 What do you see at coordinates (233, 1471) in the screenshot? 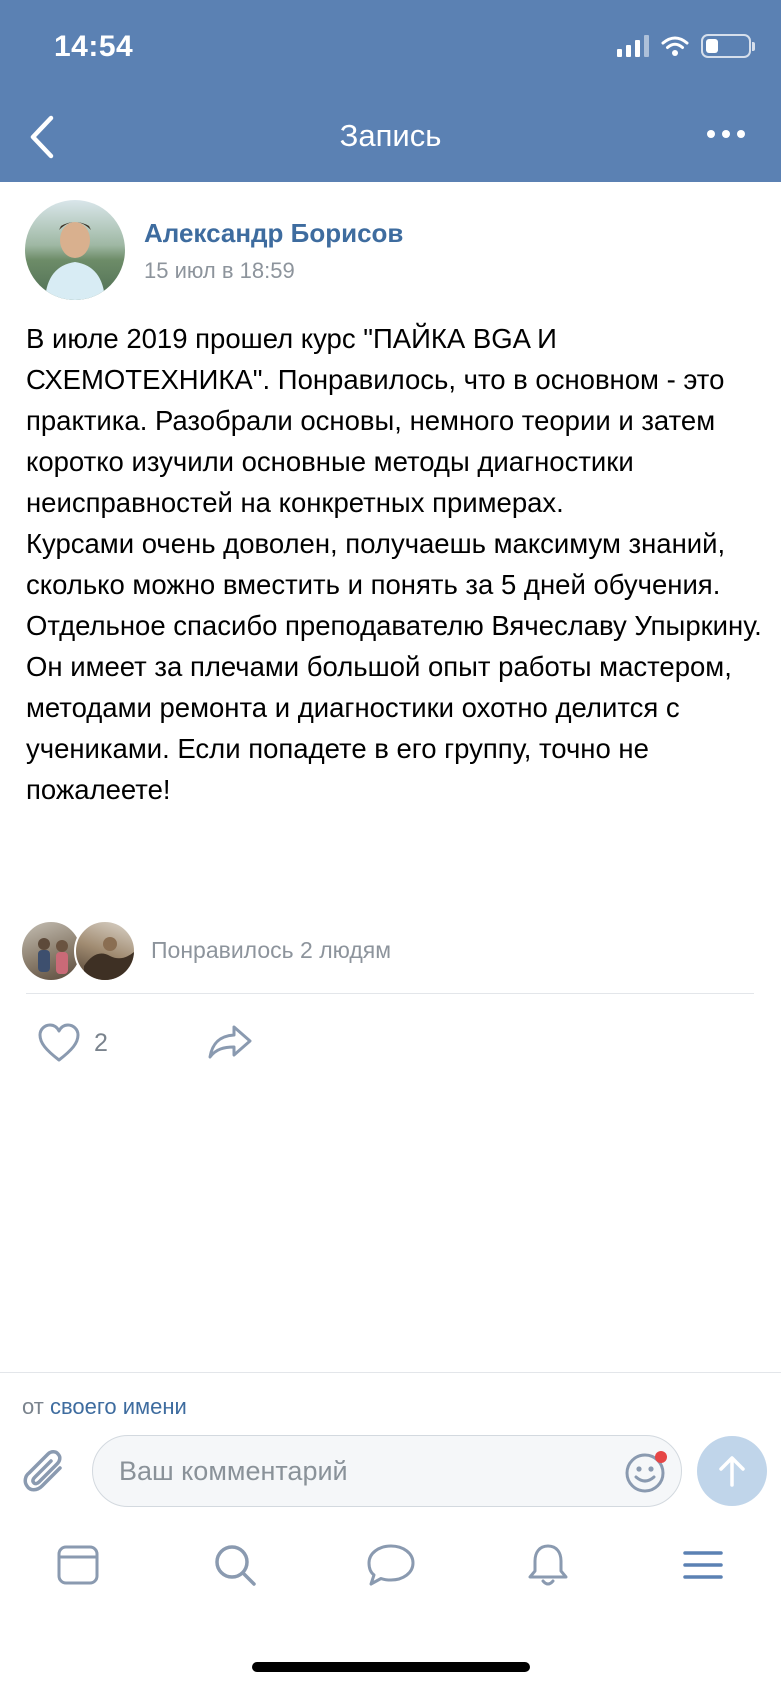
I see `comment-placeholder: Ваш комментарий` at bounding box center [233, 1471].